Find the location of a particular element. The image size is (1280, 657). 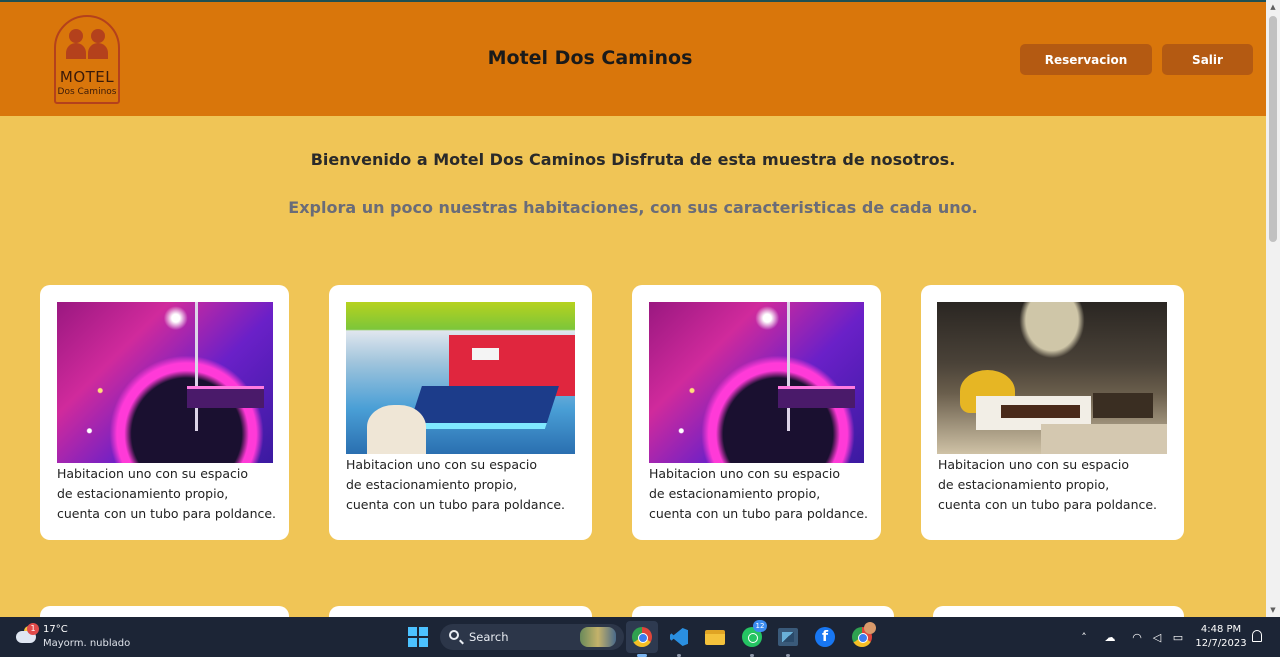

chevron-up-icon: ˄ is located at coordinates (1084, 637).